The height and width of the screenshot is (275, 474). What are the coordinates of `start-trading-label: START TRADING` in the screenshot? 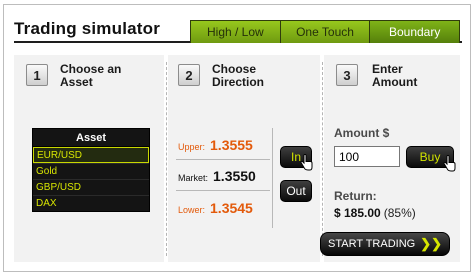 It's located at (372, 244).